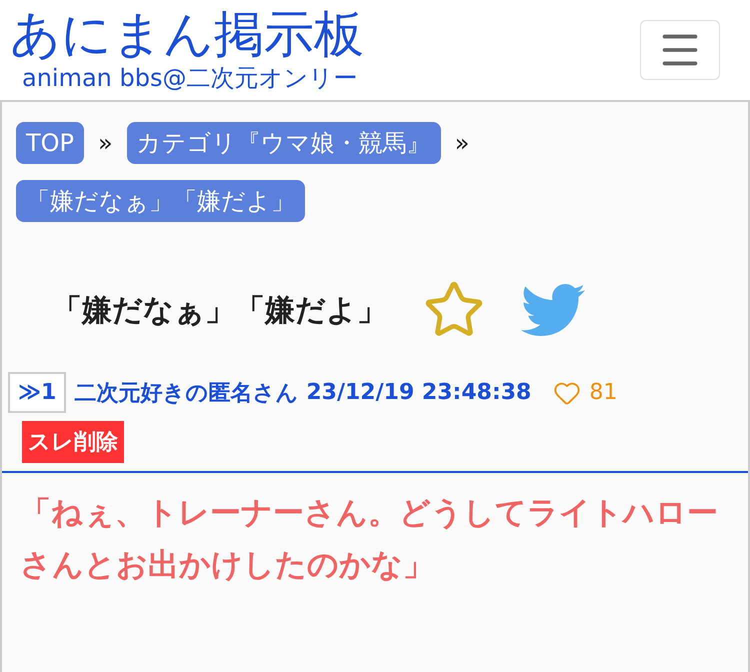 The height and width of the screenshot is (672, 750). What do you see at coordinates (187, 34) in the screenshot?
I see `site-title: あにまん掲示板` at bounding box center [187, 34].